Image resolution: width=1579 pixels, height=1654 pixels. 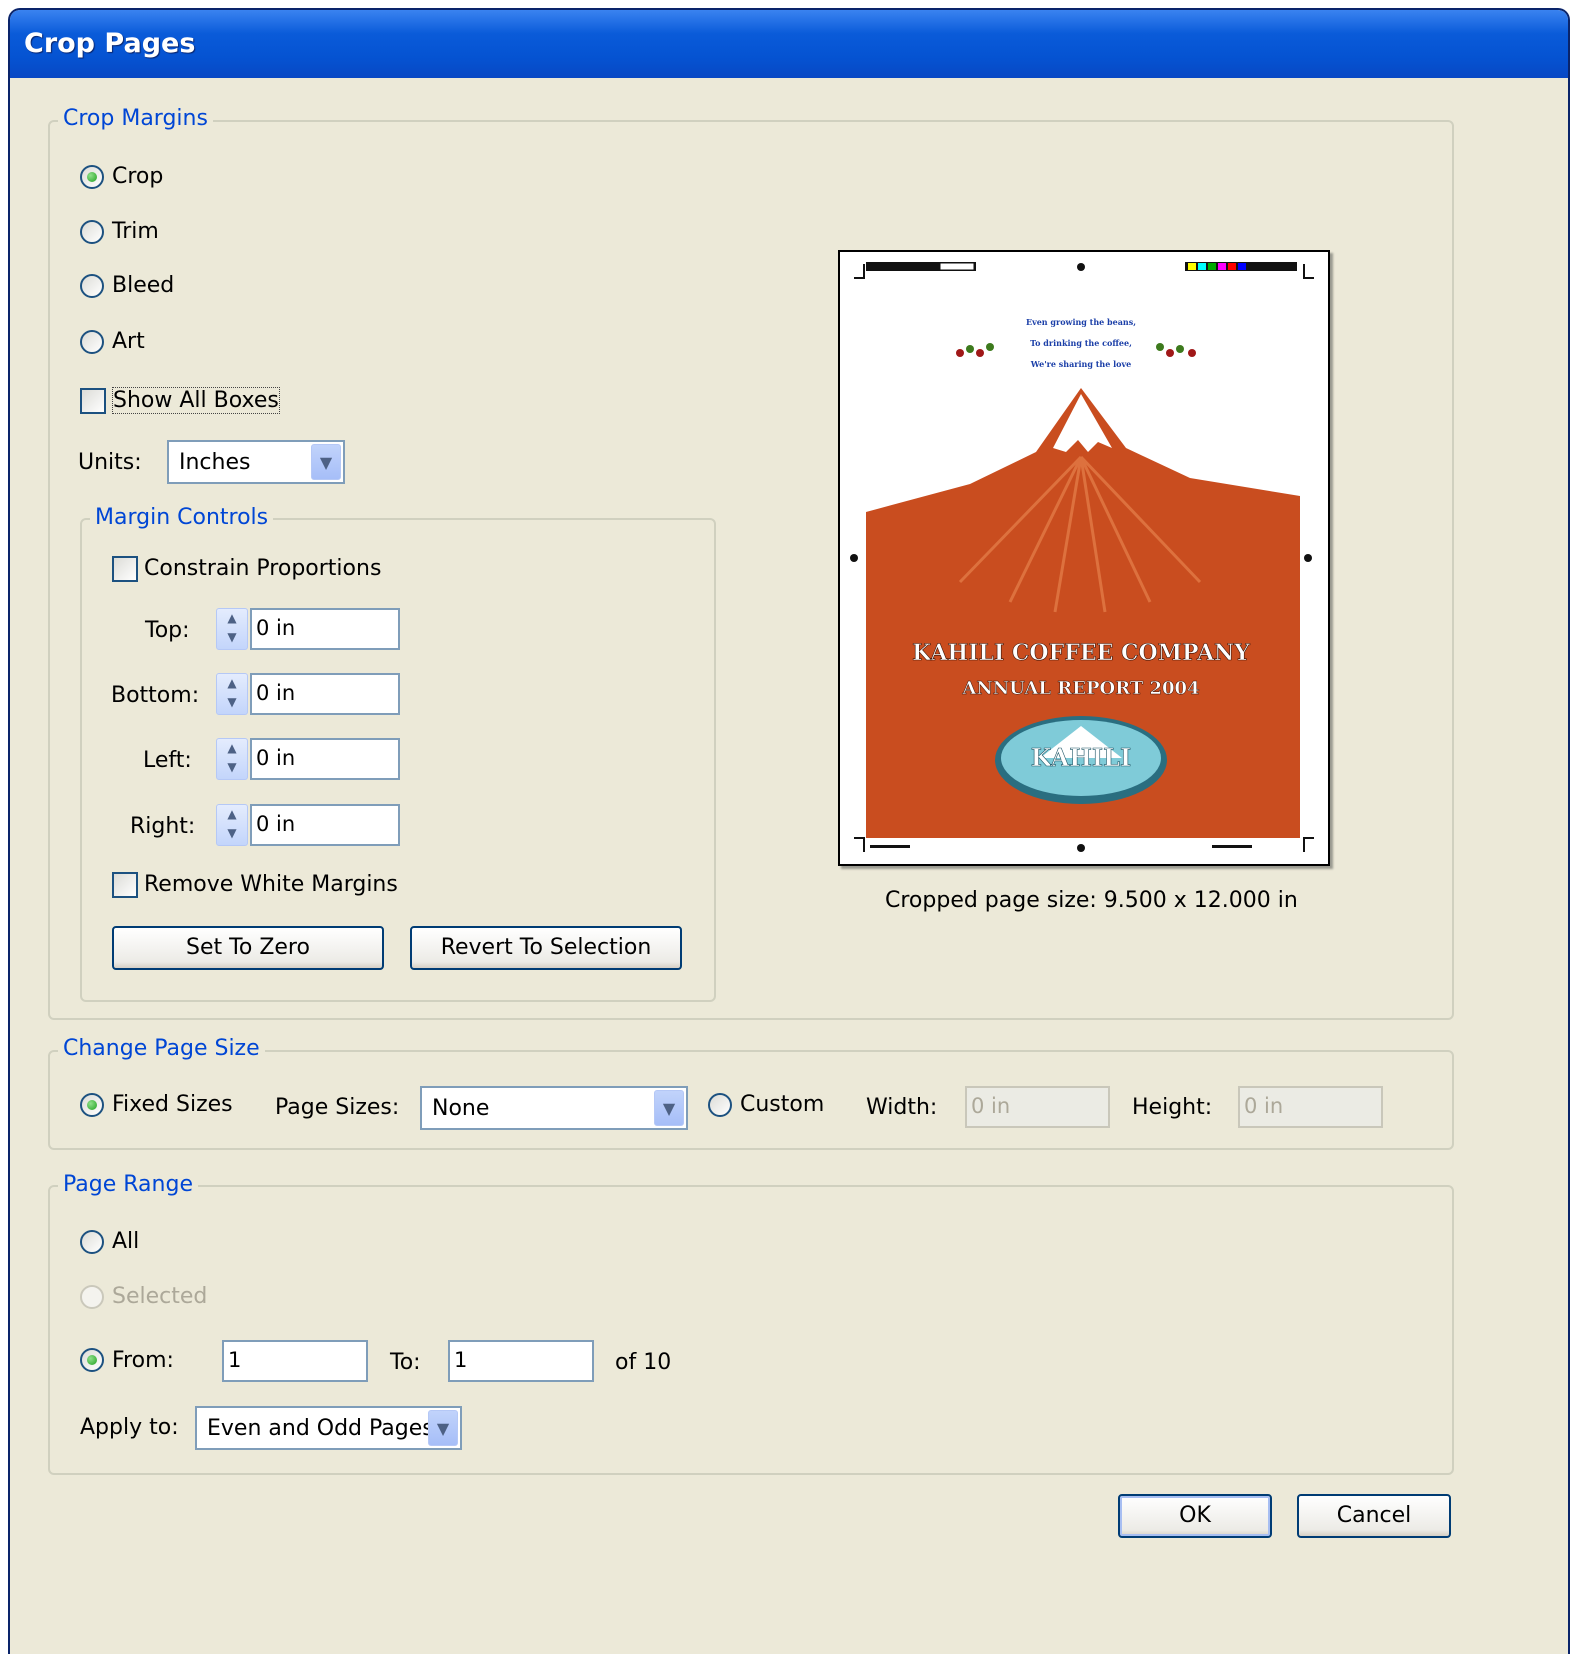 I want to click on custom-radio, so click(x=720, y=1105).